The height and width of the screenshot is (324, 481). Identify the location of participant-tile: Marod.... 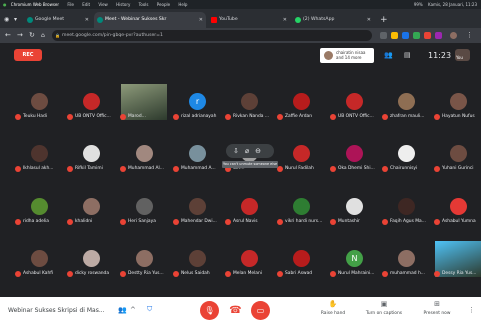
(144, 103).